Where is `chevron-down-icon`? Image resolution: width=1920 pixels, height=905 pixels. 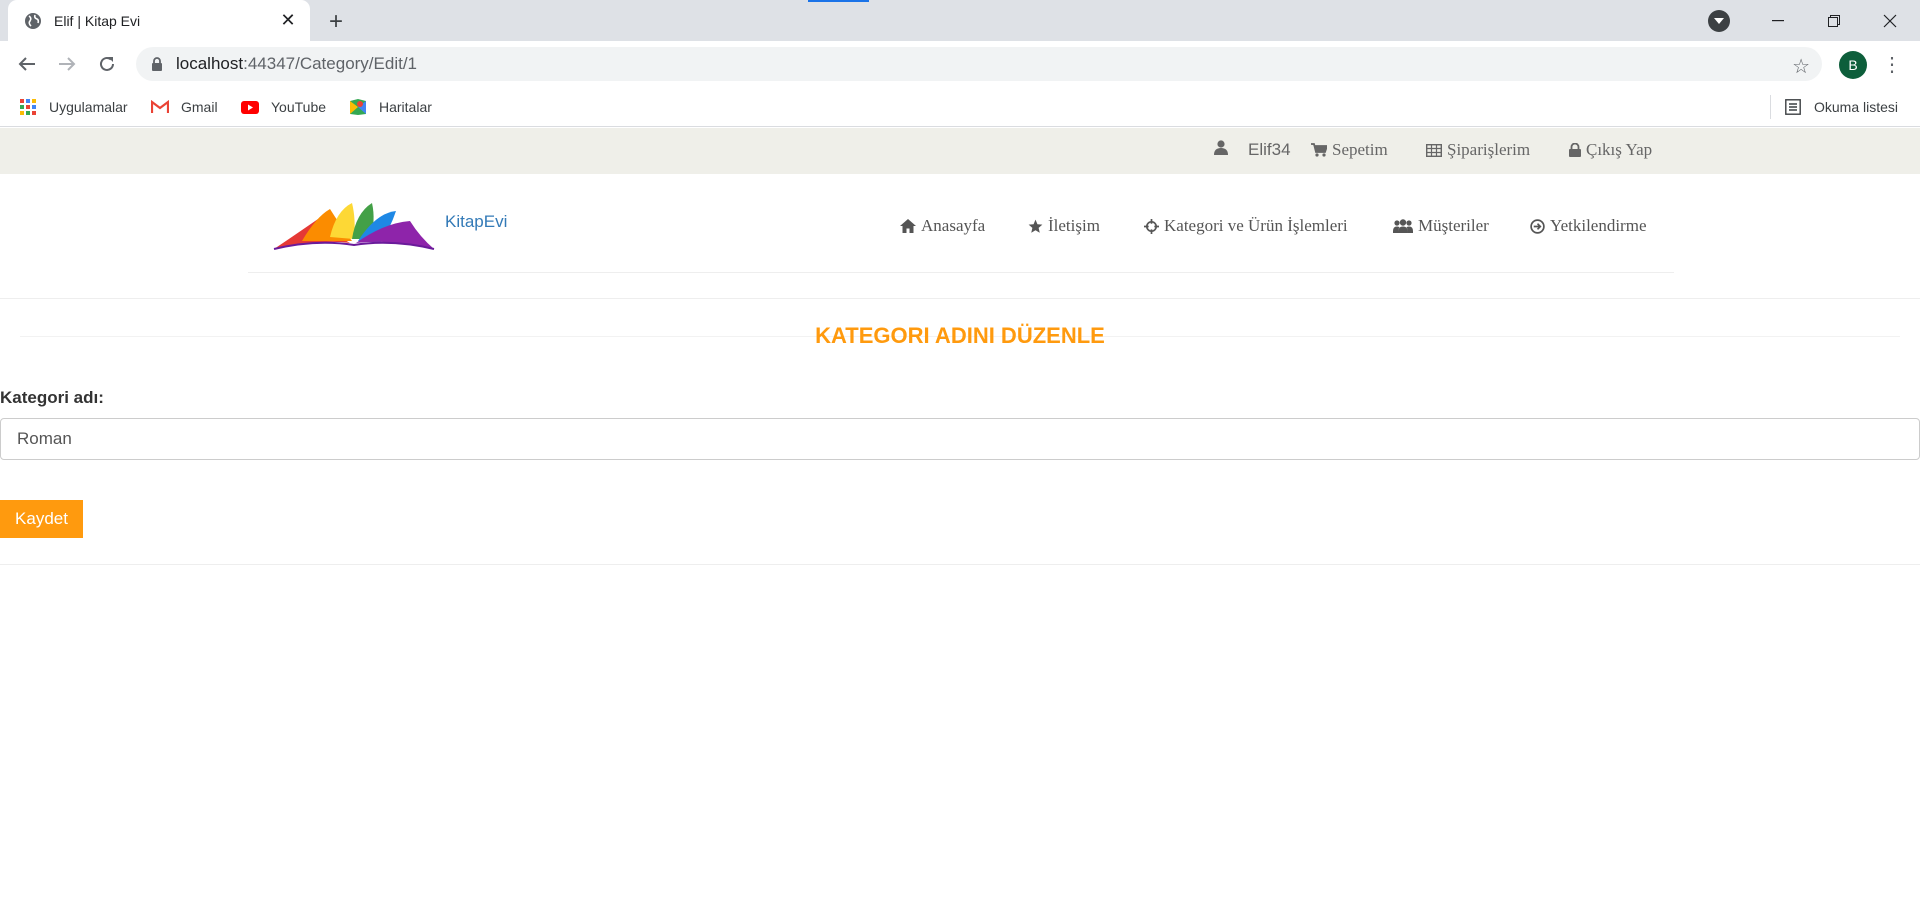
chevron-down-icon is located at coordinates (1719, 21).